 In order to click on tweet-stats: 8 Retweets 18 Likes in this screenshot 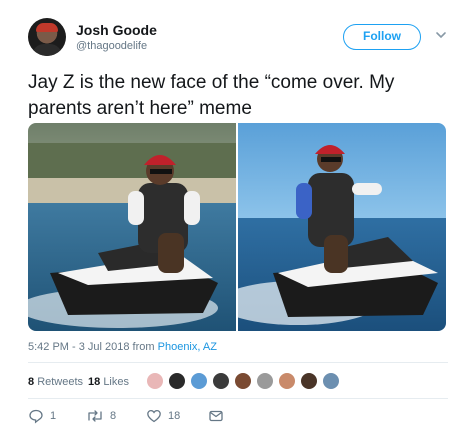, I will do `click(238, 382)`.